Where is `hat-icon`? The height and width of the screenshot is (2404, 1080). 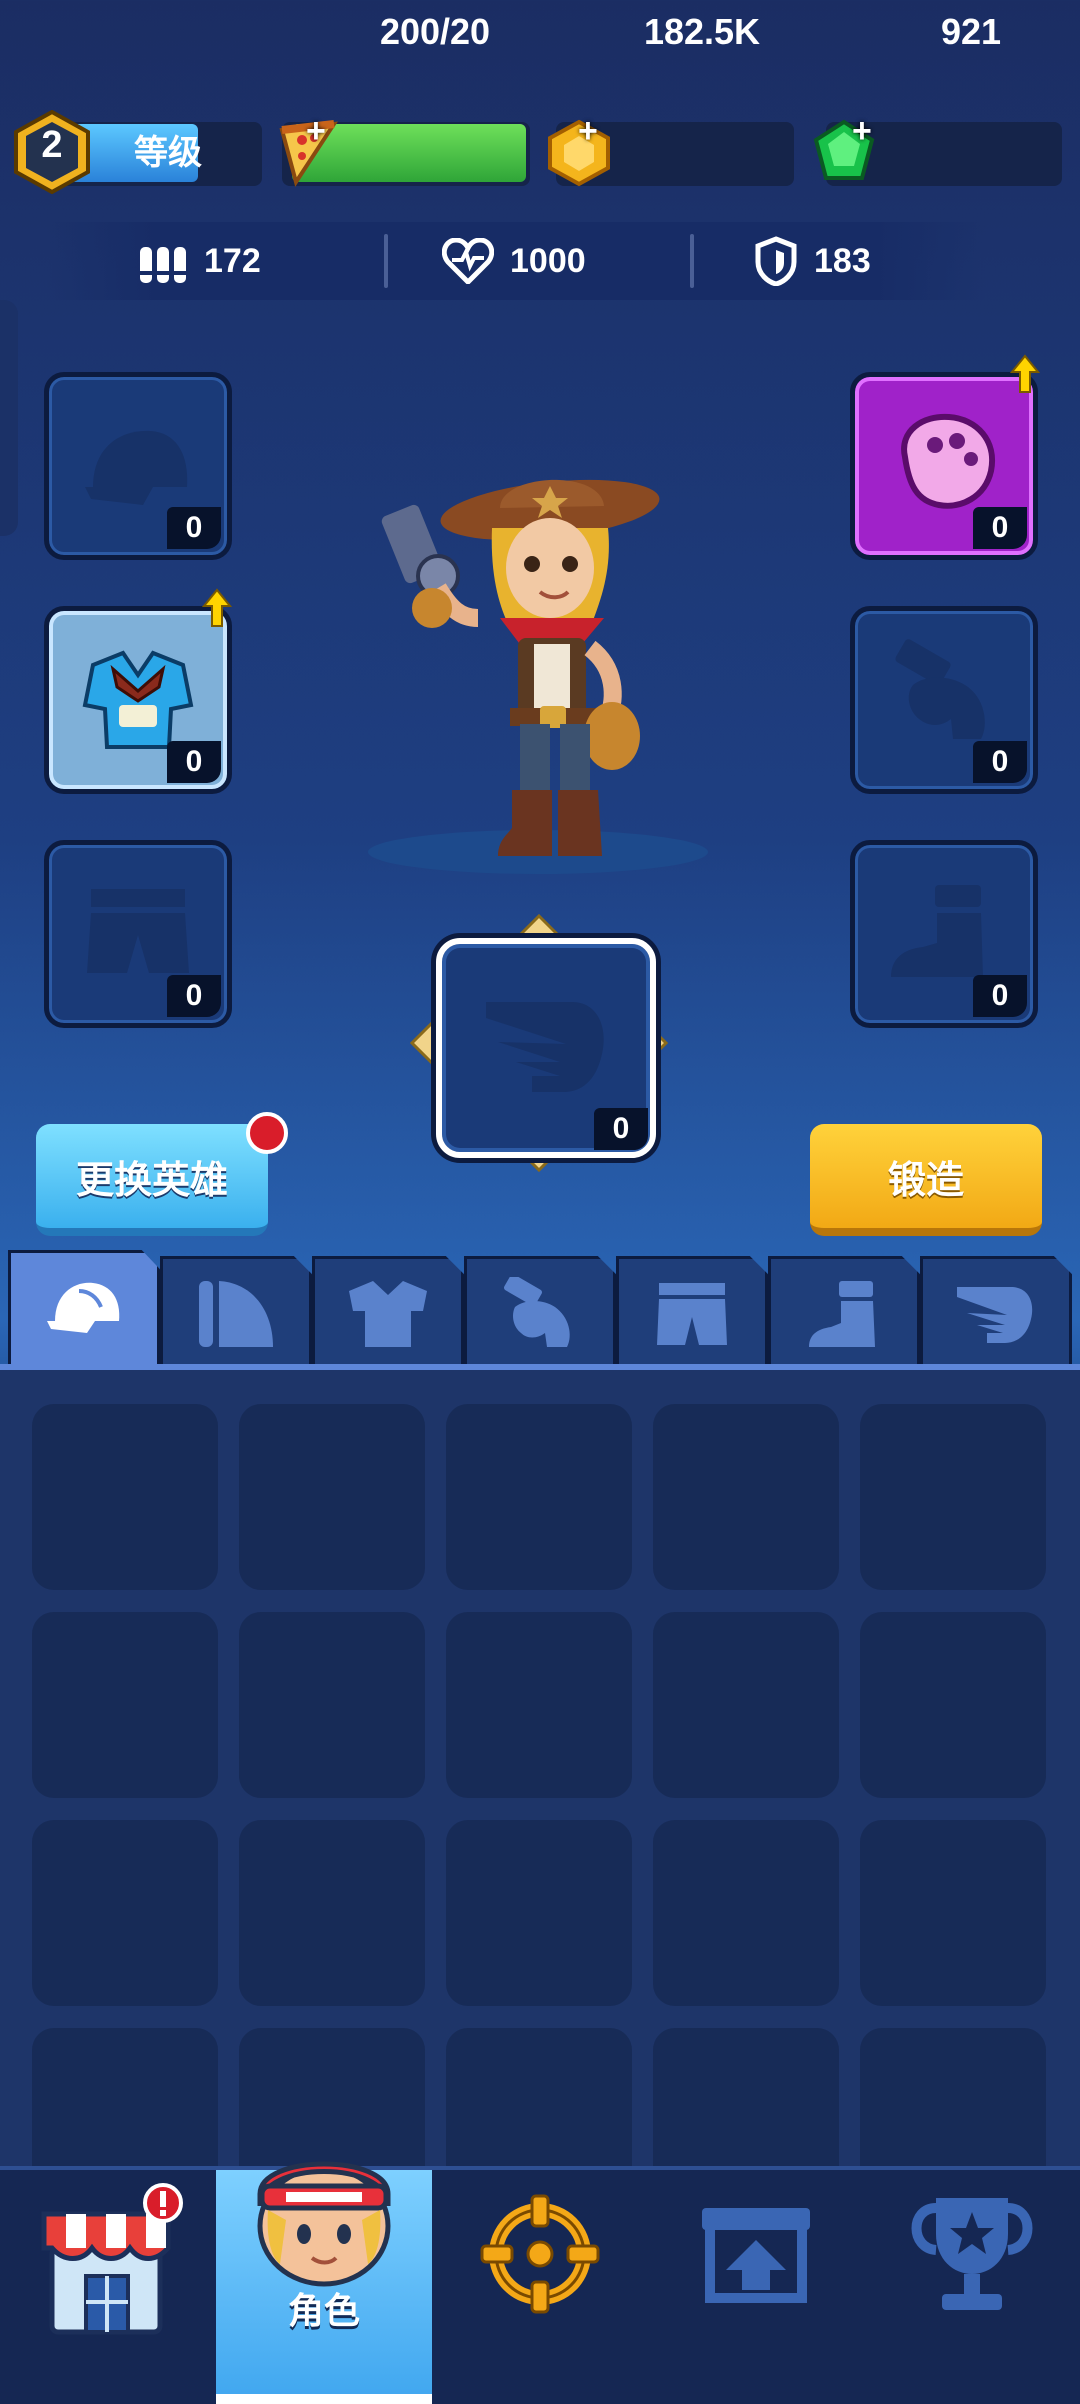 hat-icon is located at coordinates (83, 1307).